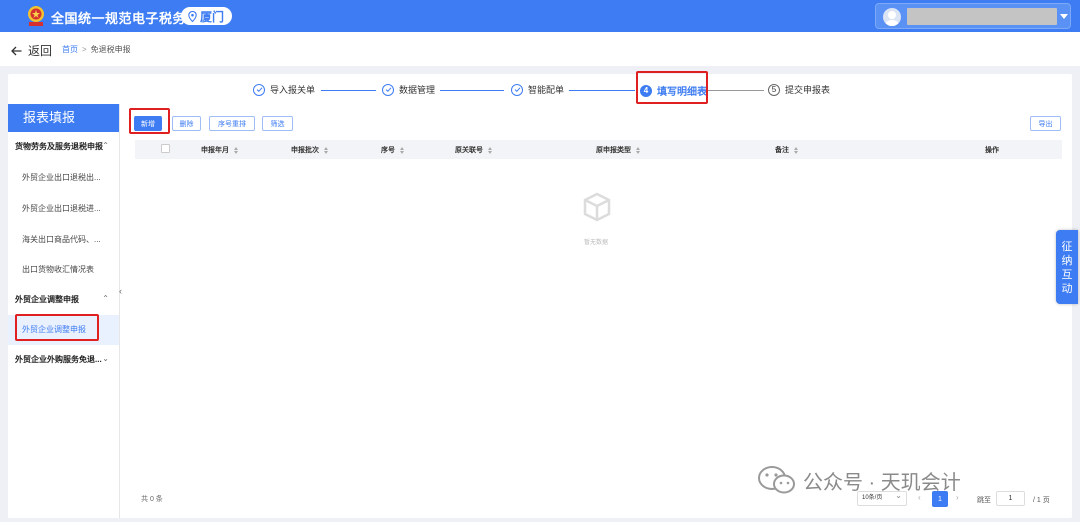 This screenshot has height=522, width=1080. Describe the element at coordinates (540, 16) in the screenshot. I see `top-header: 全国统一规范电子税务局 厦门` at that location.